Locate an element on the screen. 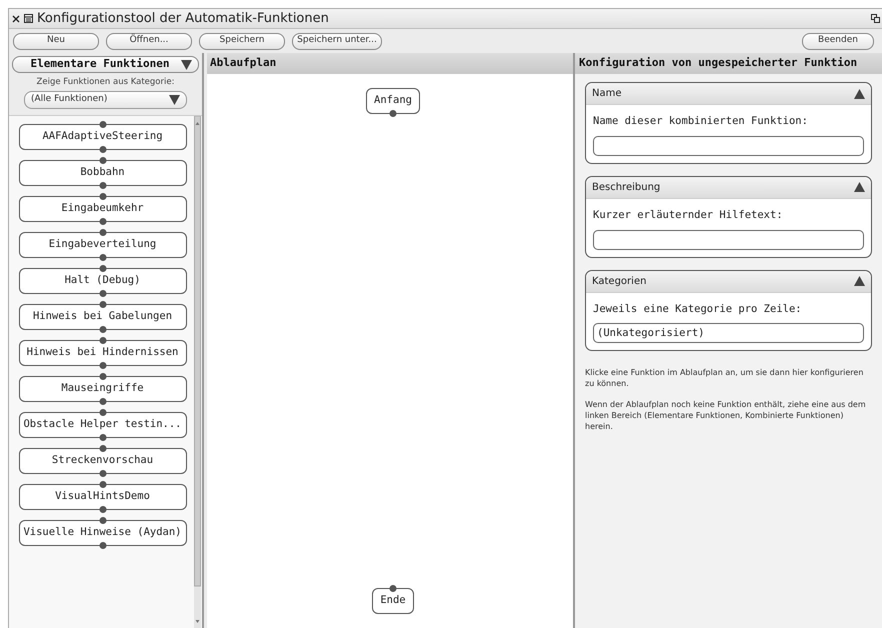  function-node: Hinweis bei Hindernissen is located at coordinates (102, 353).